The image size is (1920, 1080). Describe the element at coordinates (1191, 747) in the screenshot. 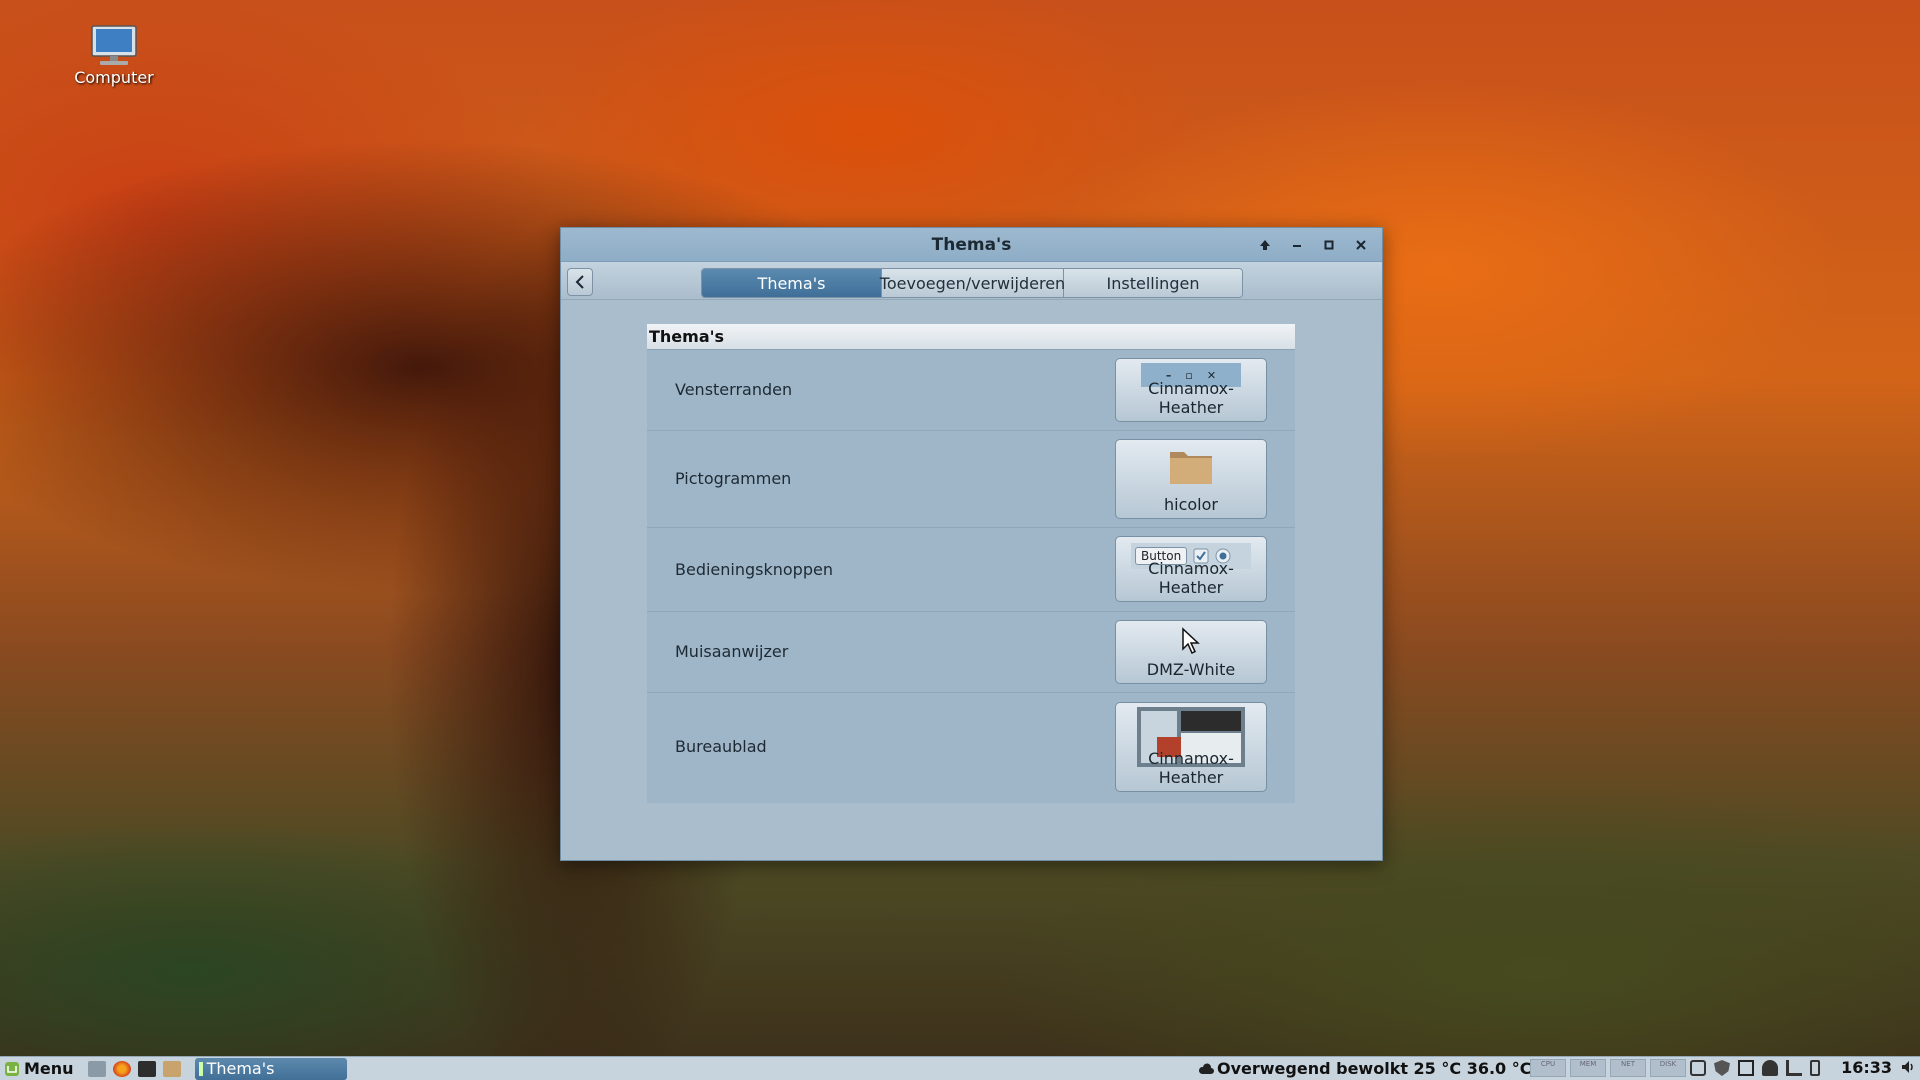

I see `desktop-theme-button: Cinnamox-Heather` at that location.